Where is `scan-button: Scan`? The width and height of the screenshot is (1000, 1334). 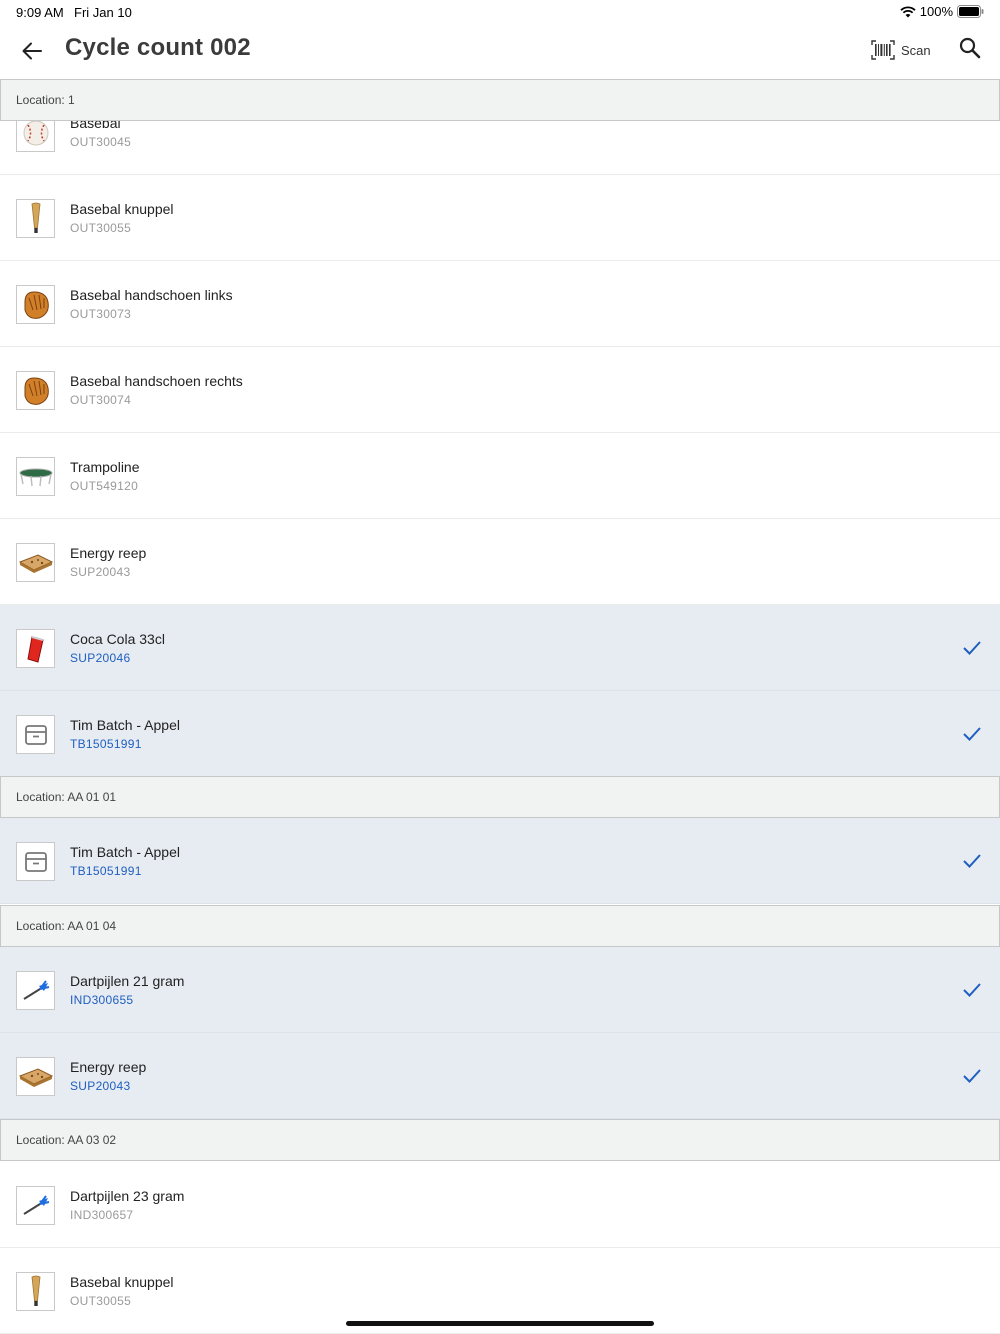 scan-button: Scan is located at coordinates (901, 50).